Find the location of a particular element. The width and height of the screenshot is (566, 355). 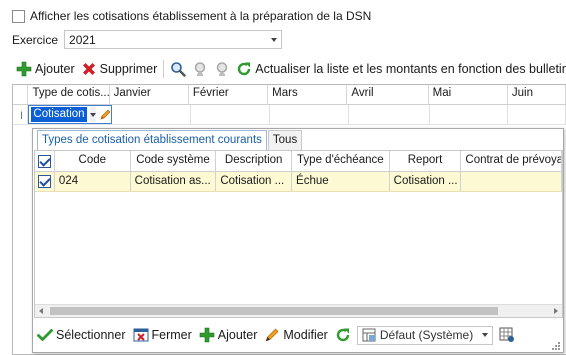

avril-cell is located at coordinates (389, 115).